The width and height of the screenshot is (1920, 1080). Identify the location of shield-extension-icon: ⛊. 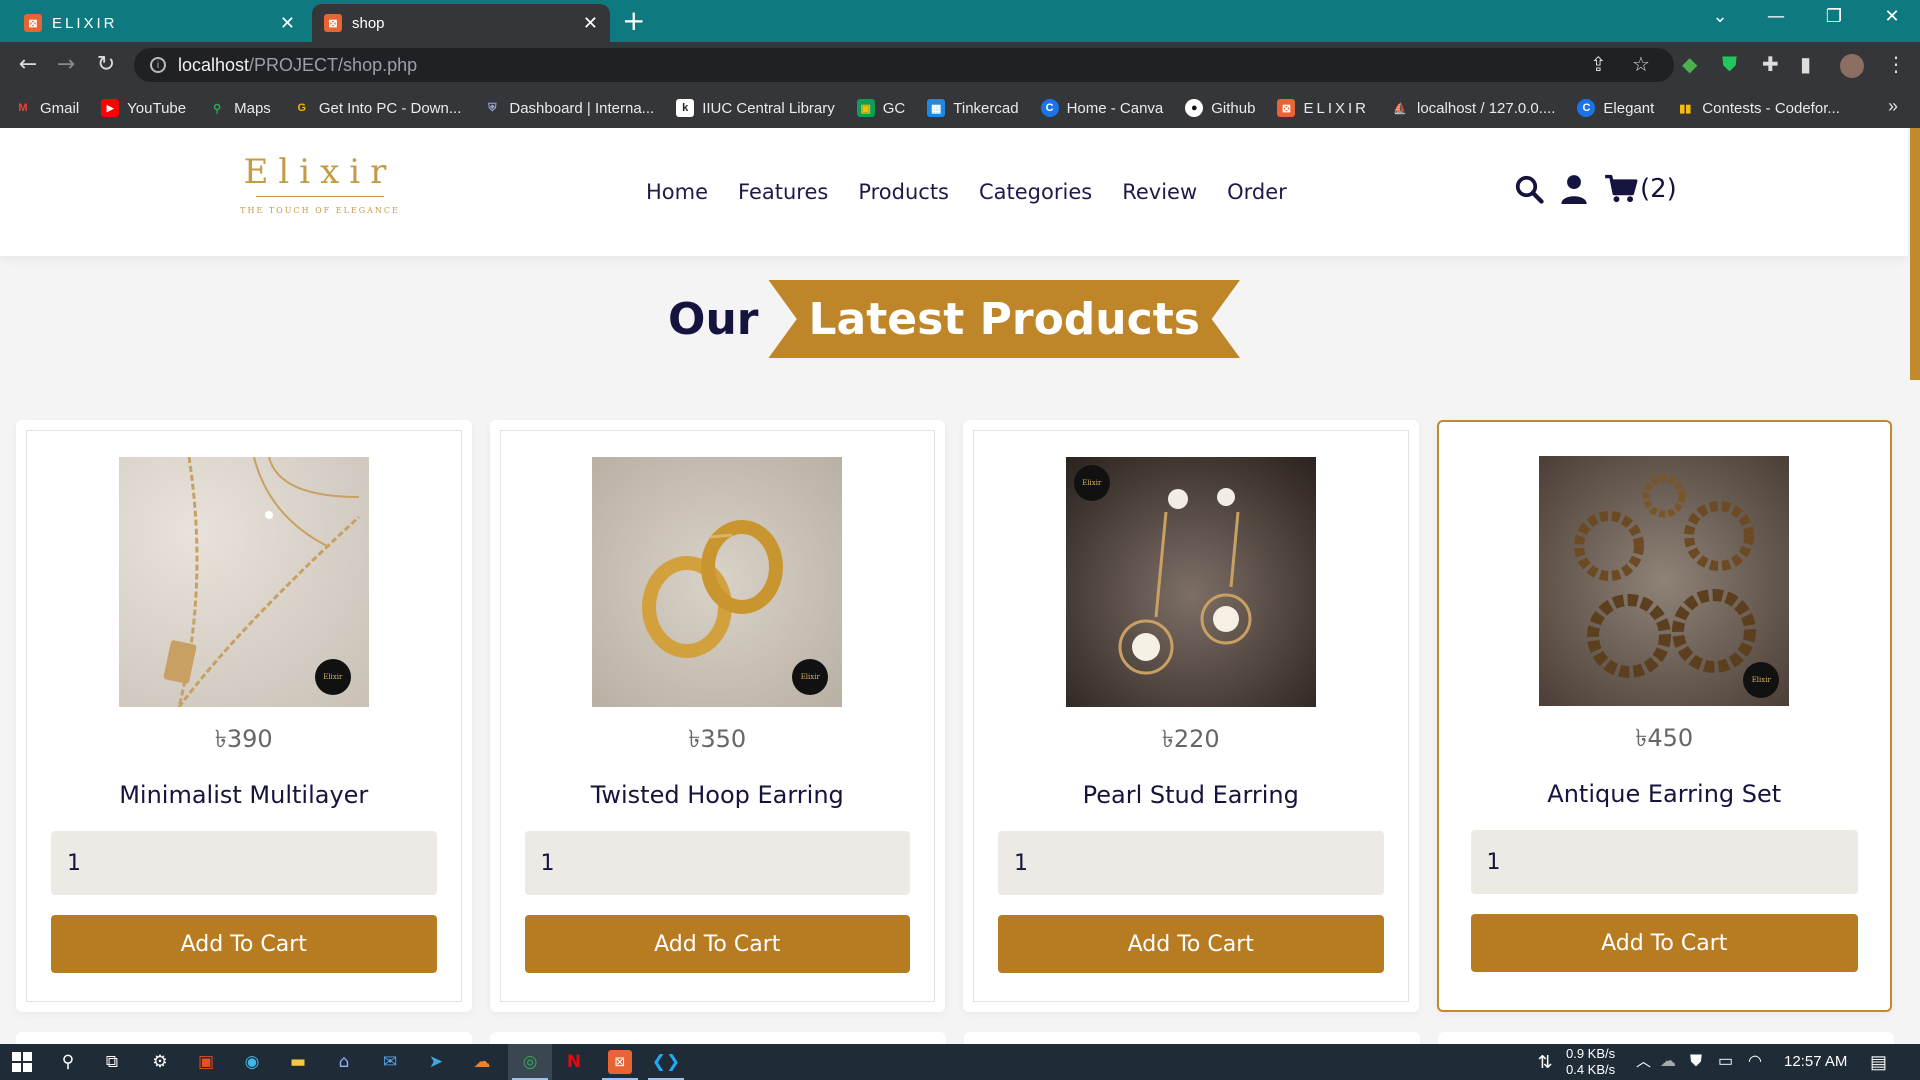
(1729, 64).